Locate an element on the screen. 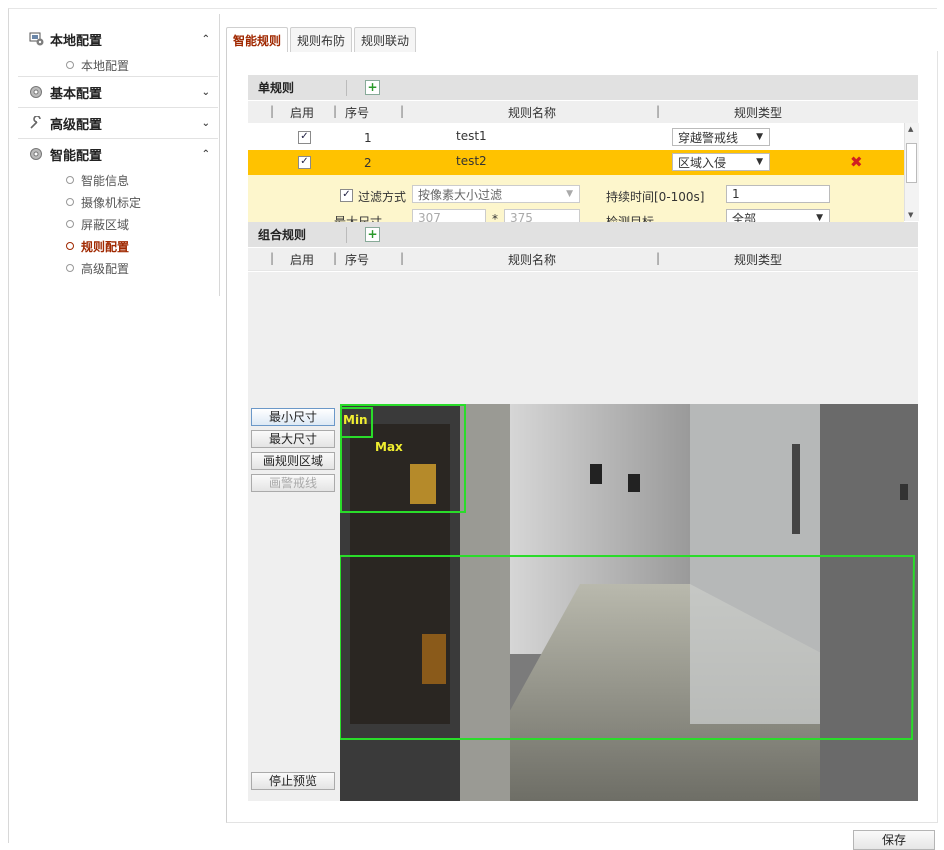 This screenshot has height=850, width=944. max-height-value: 375 is located at coordinates (521, 216).